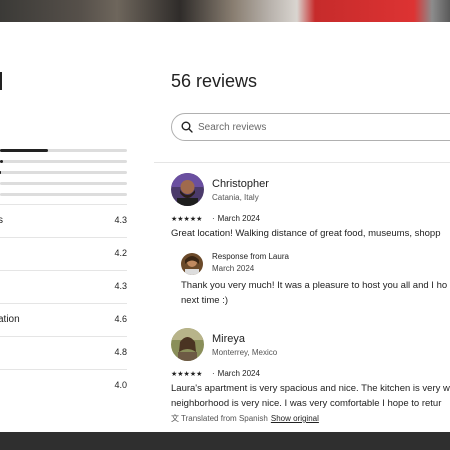 The height and width of the screenshot is (450, 450). What do you see at coordinates (240, 184) in the screenshot?
I see `reviewer-name: Christopher` at bounding box center [240, 184].